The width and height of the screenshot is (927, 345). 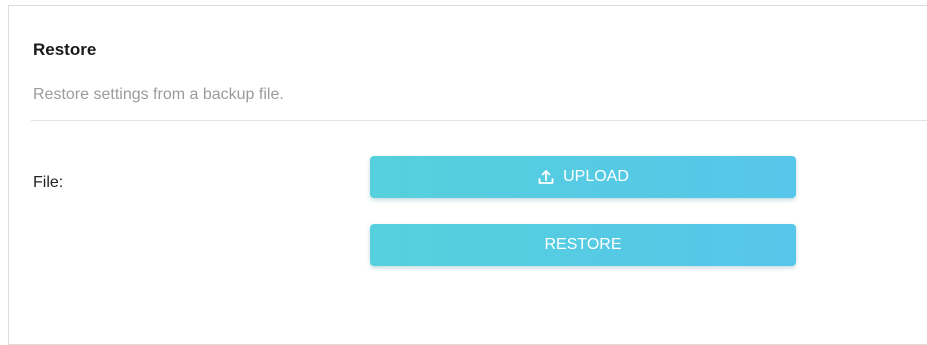 I want to click on section-description: Restore settings from a backup file., so click(x=158, y=94).